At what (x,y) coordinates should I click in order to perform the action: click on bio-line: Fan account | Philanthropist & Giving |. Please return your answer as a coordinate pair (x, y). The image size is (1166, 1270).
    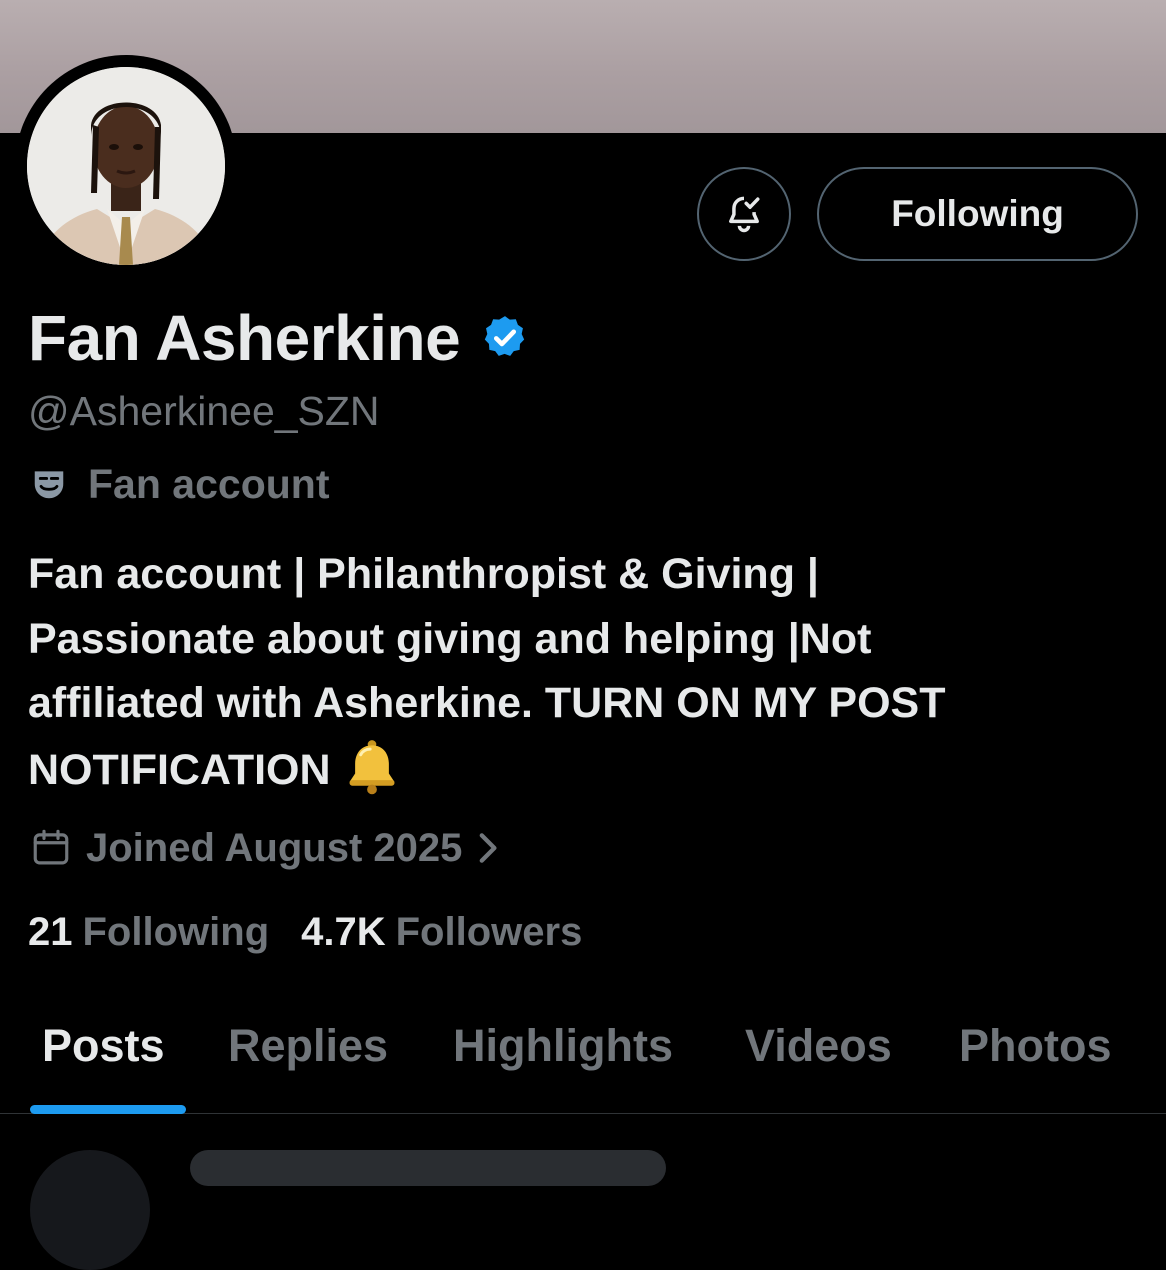
    Looking at the image, I should click on (423, 574).